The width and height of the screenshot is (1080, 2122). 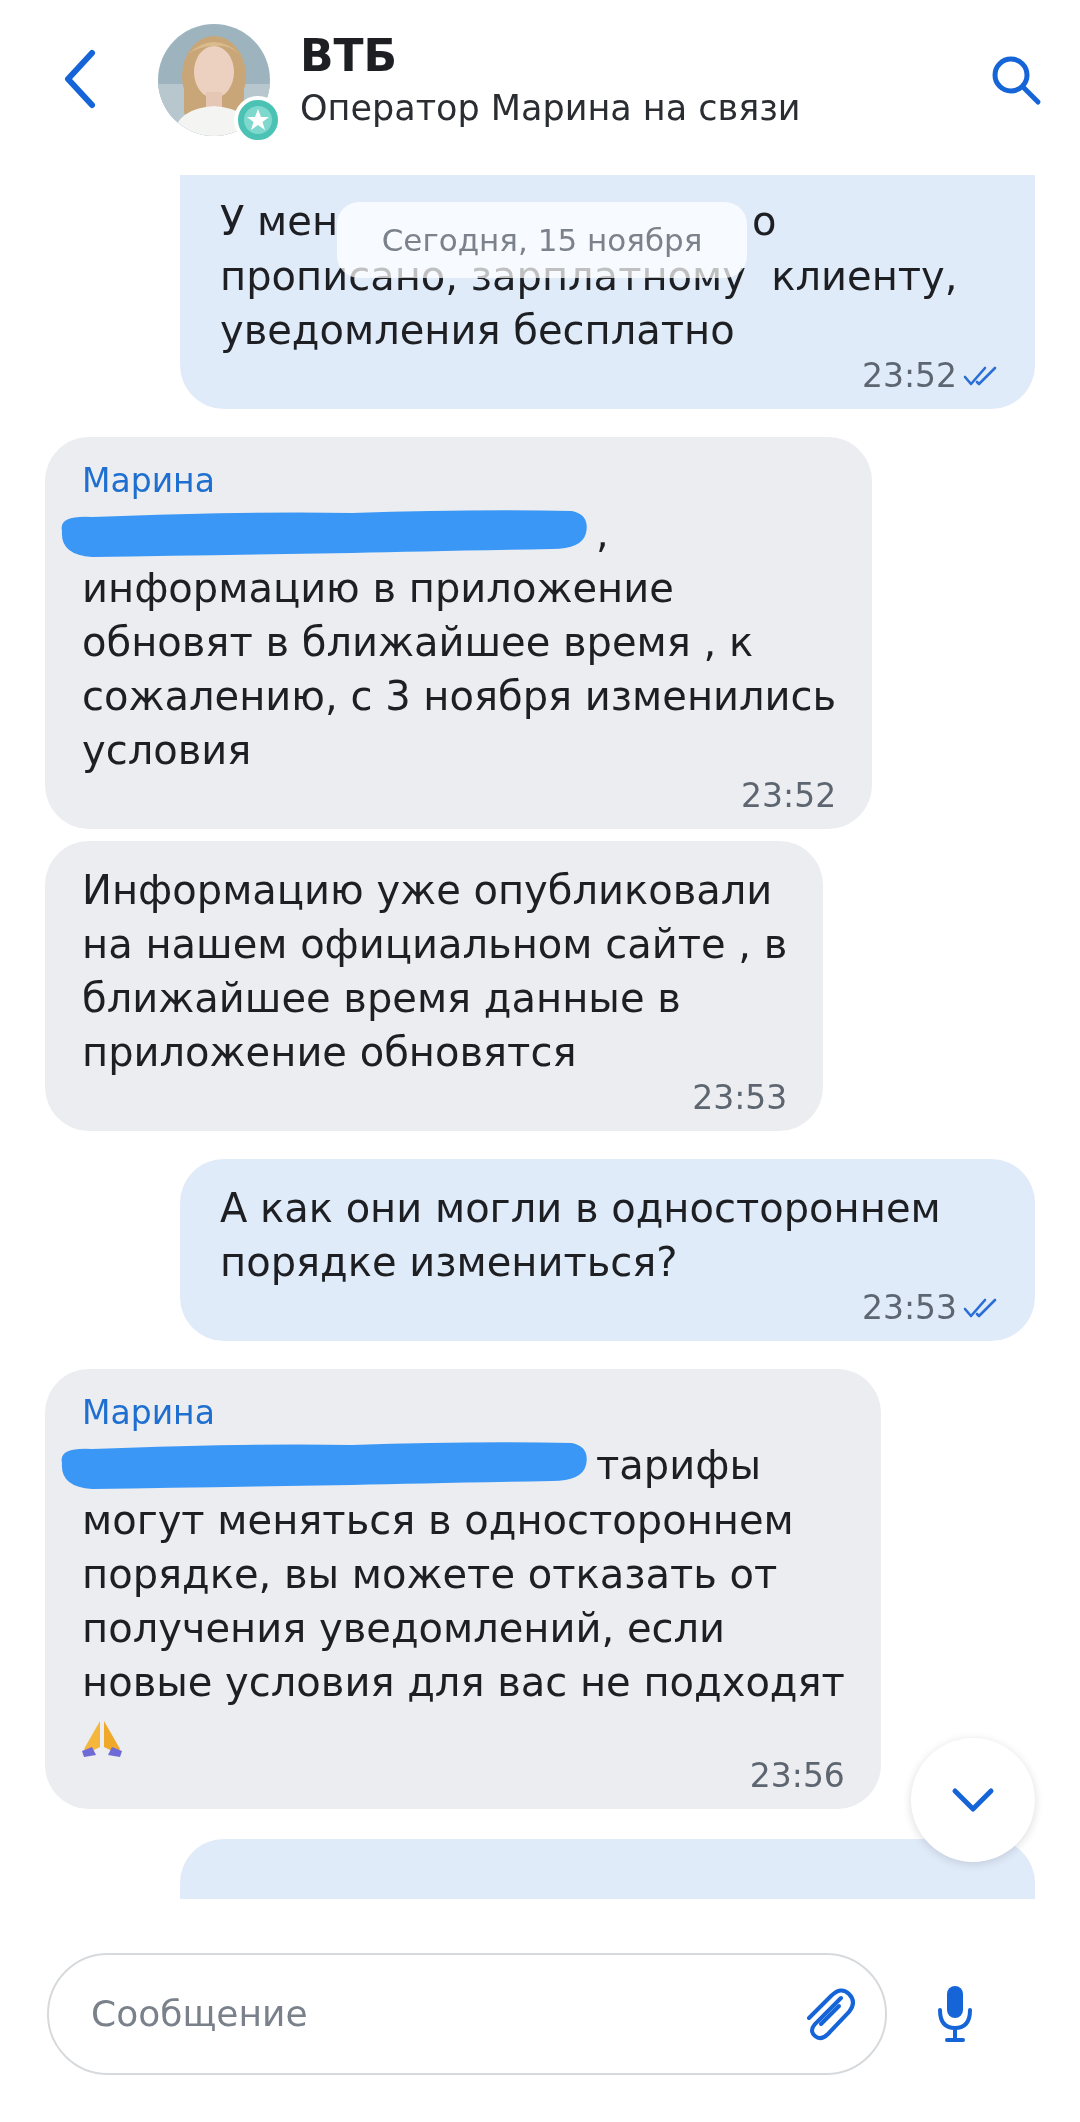 I want to click on chat-title: ВТБ, so click(x=349, y=56).